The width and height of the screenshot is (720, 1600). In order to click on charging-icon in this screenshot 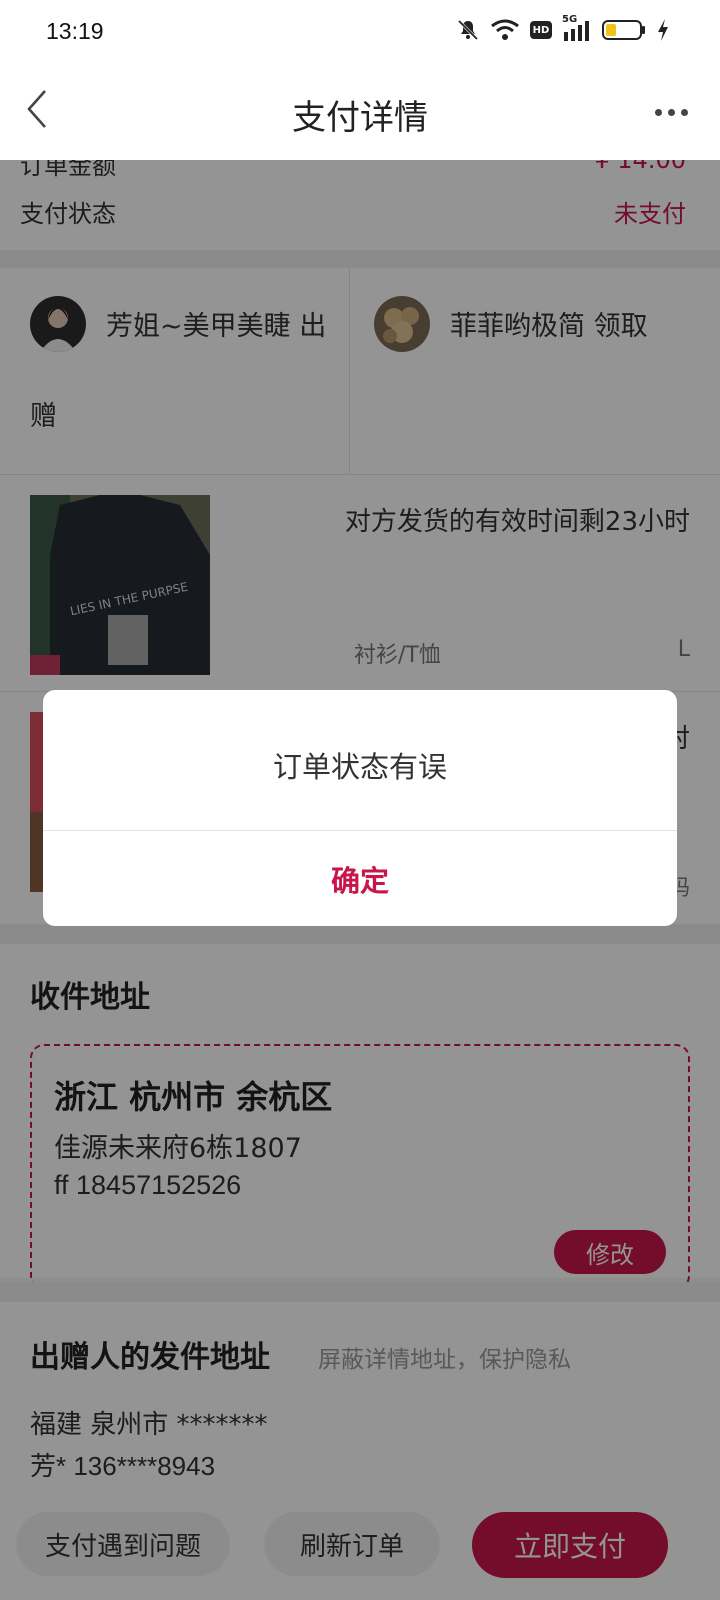, I will do `click(663, 30)`.